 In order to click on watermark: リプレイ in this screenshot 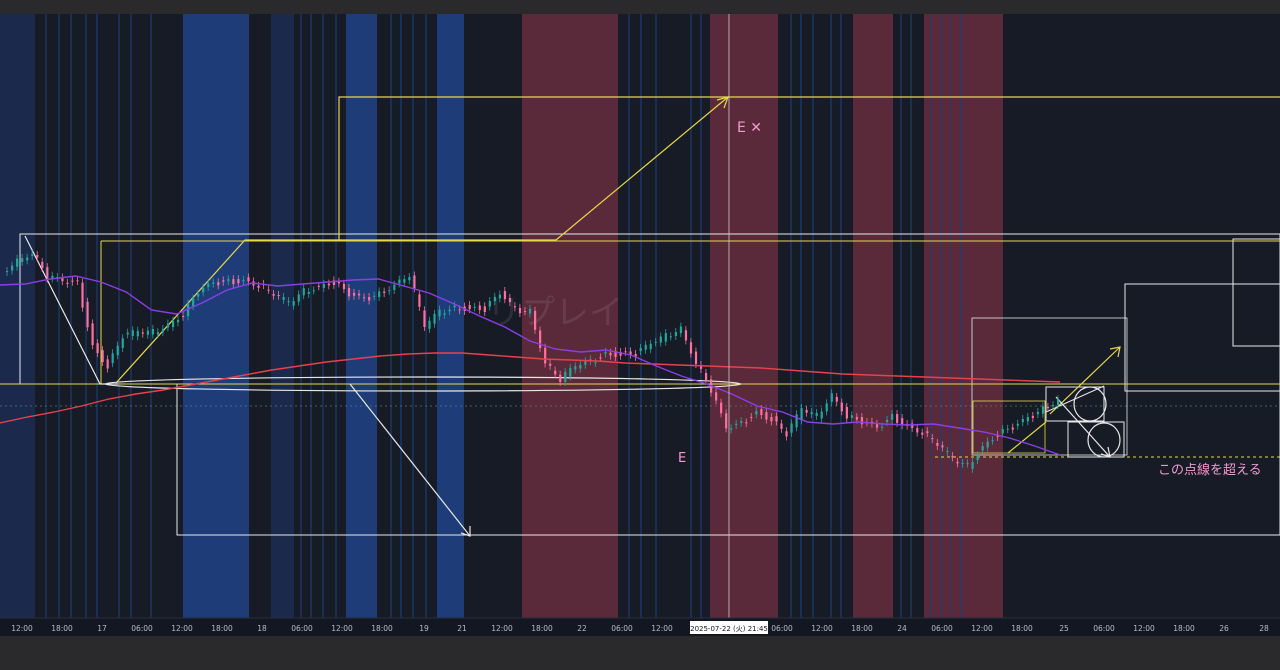, I will do `click(555, 313)`.